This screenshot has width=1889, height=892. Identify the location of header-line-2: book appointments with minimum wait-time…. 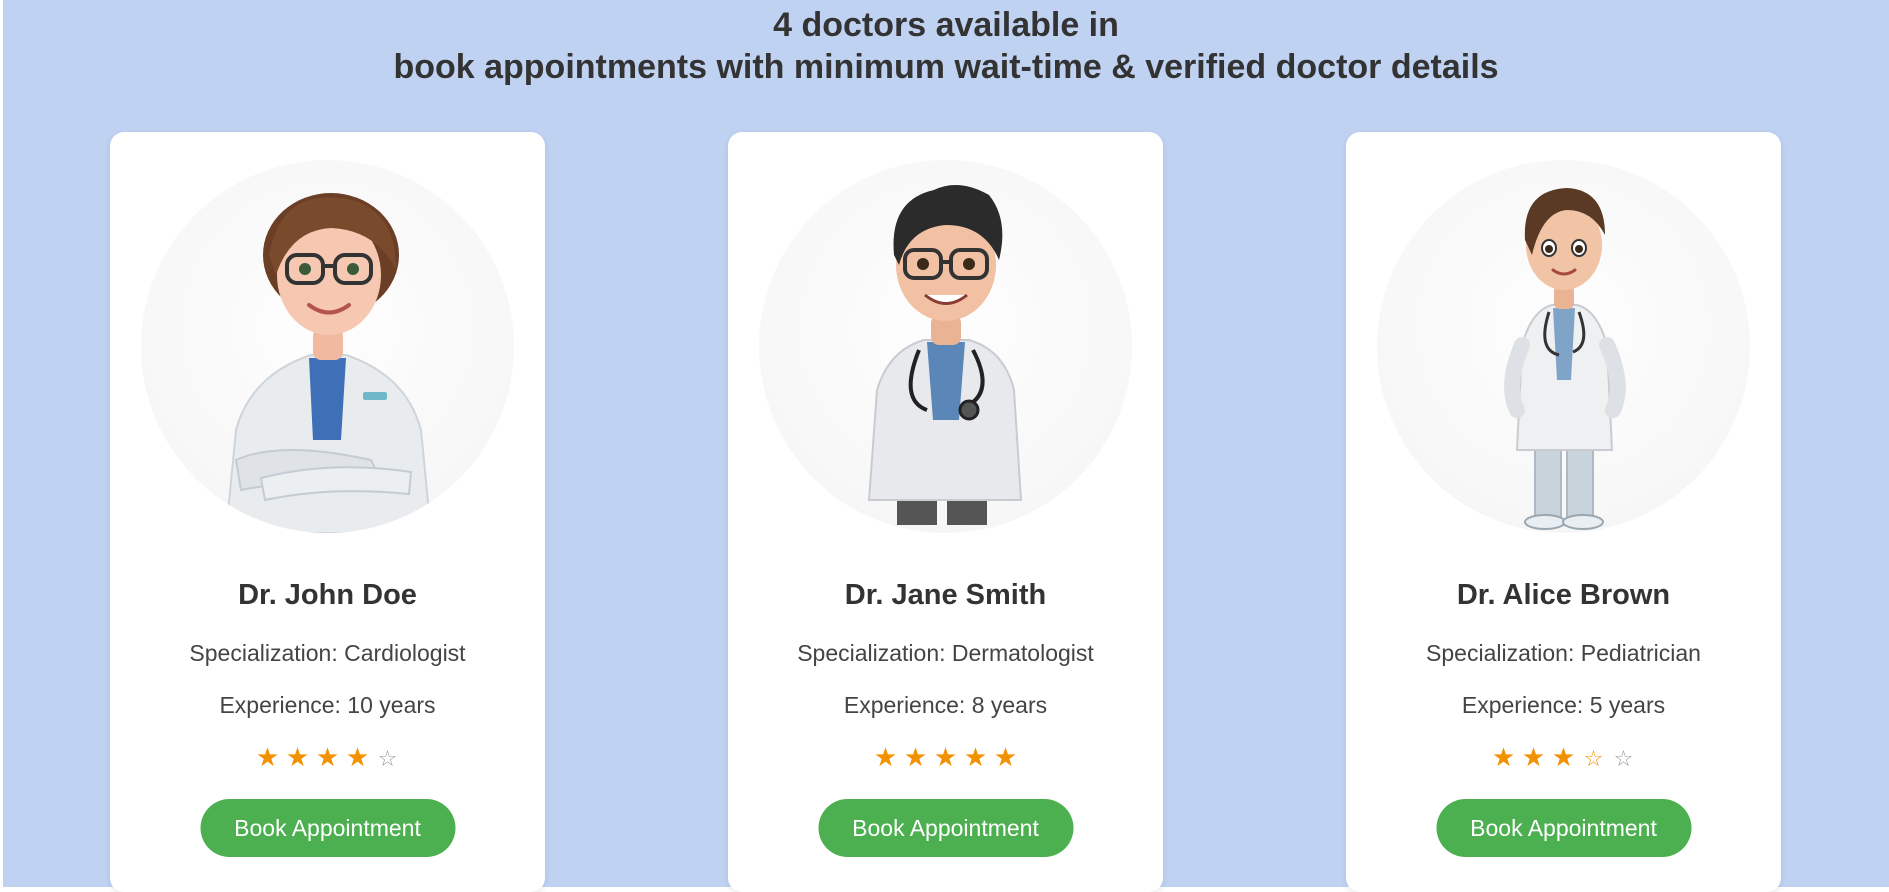
(946, 67).